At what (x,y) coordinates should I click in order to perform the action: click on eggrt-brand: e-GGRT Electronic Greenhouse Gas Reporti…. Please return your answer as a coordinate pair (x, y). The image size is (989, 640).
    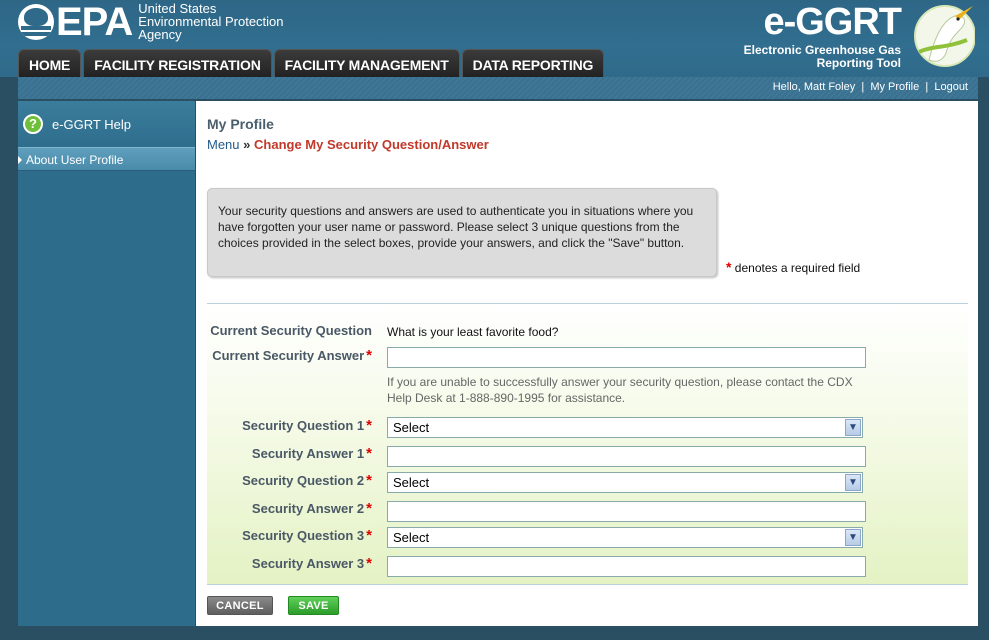
    Looking at the image, I should click on (823, 35).